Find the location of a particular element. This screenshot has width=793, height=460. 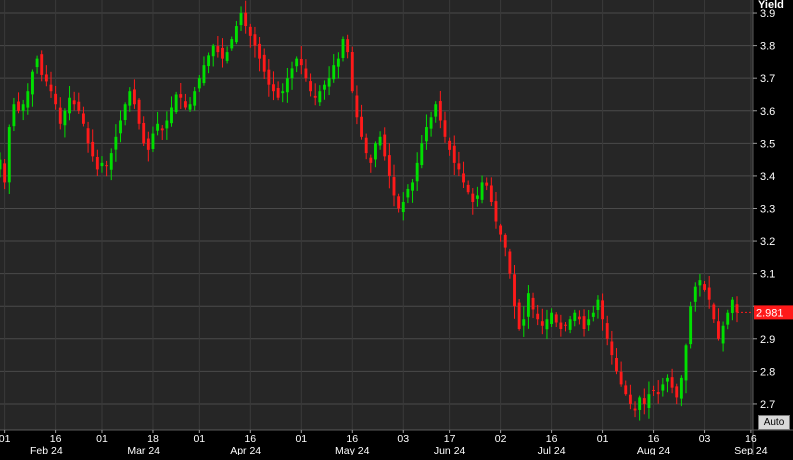

y-tick-label: 3.3 is located at coordinates (767, 209).